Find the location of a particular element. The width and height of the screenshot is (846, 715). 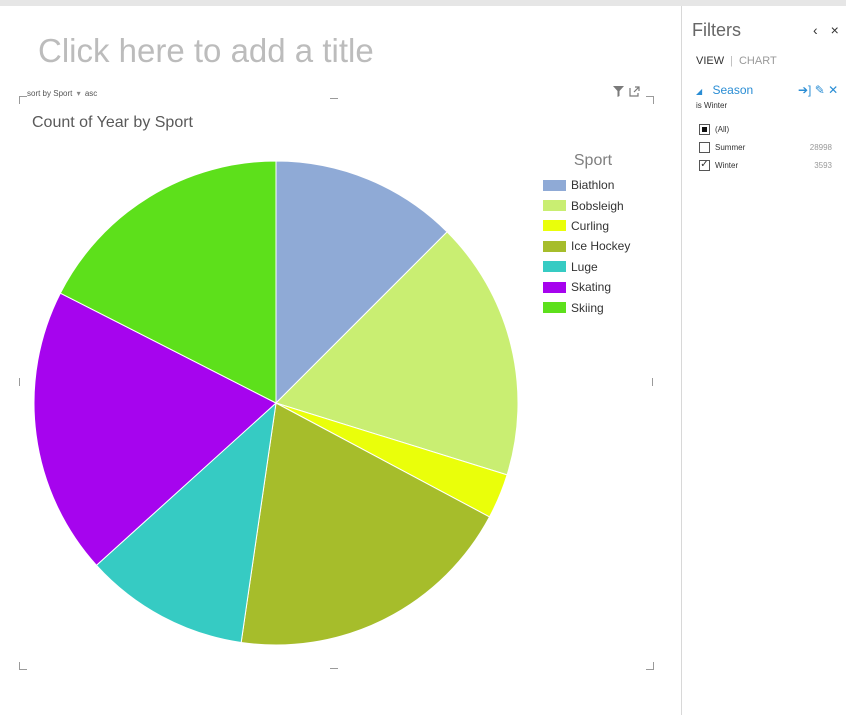

legend-item-ice-hockey: Ice Hockey is located at coordinates (593, 246).